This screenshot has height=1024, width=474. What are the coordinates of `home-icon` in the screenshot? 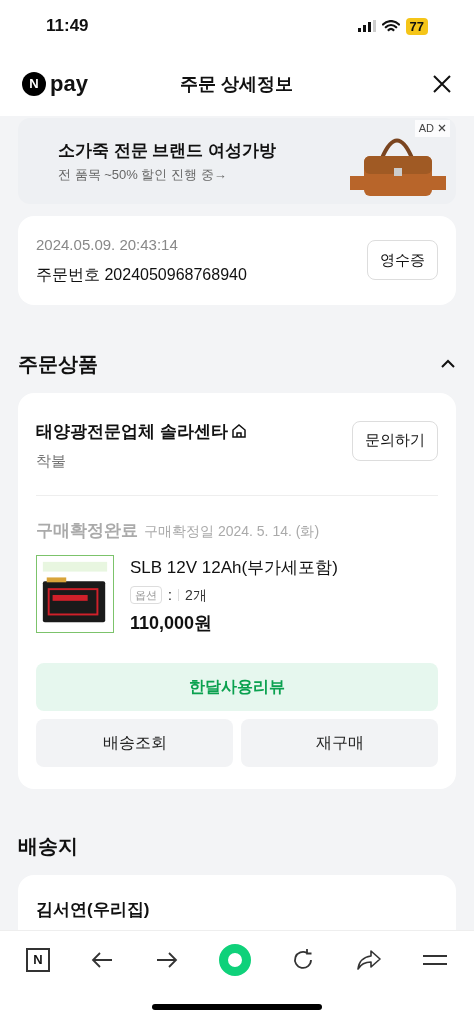 It's located at (238, 431).